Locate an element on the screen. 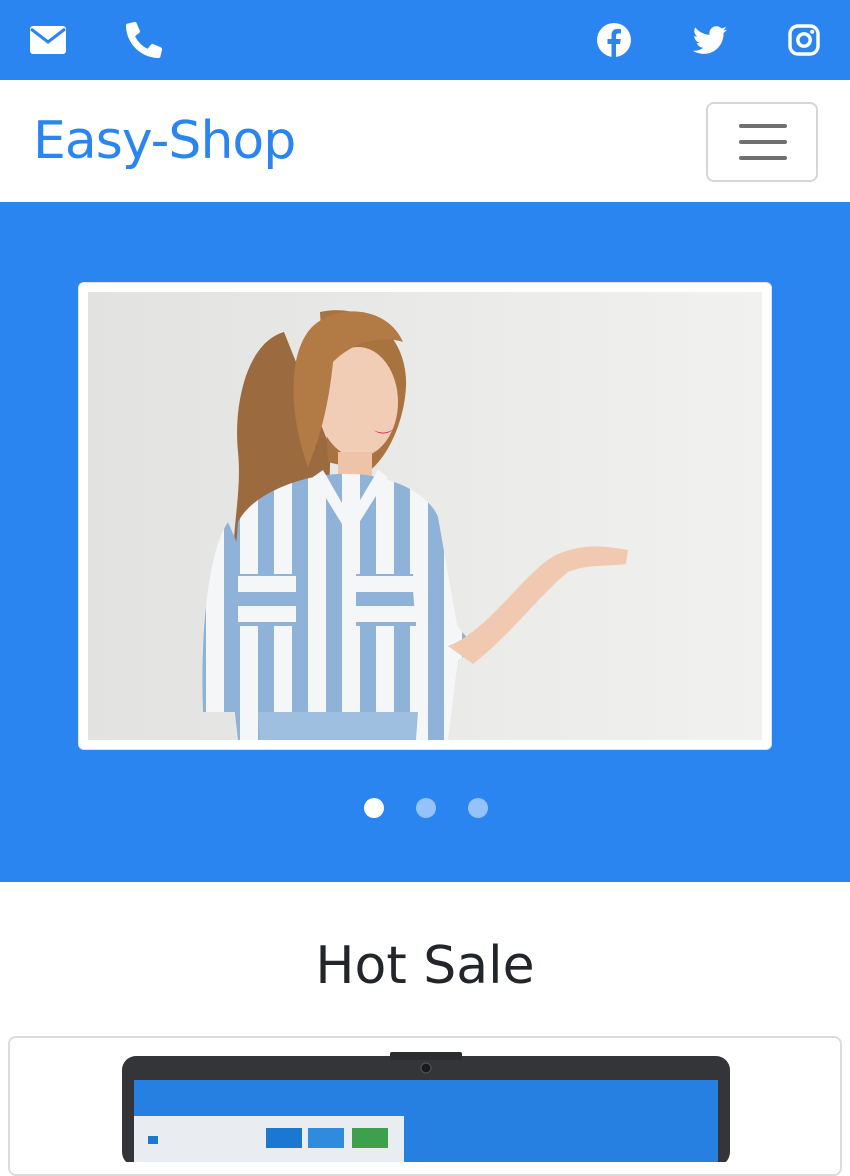  instagram-icon is located at coordinates (804, 40).